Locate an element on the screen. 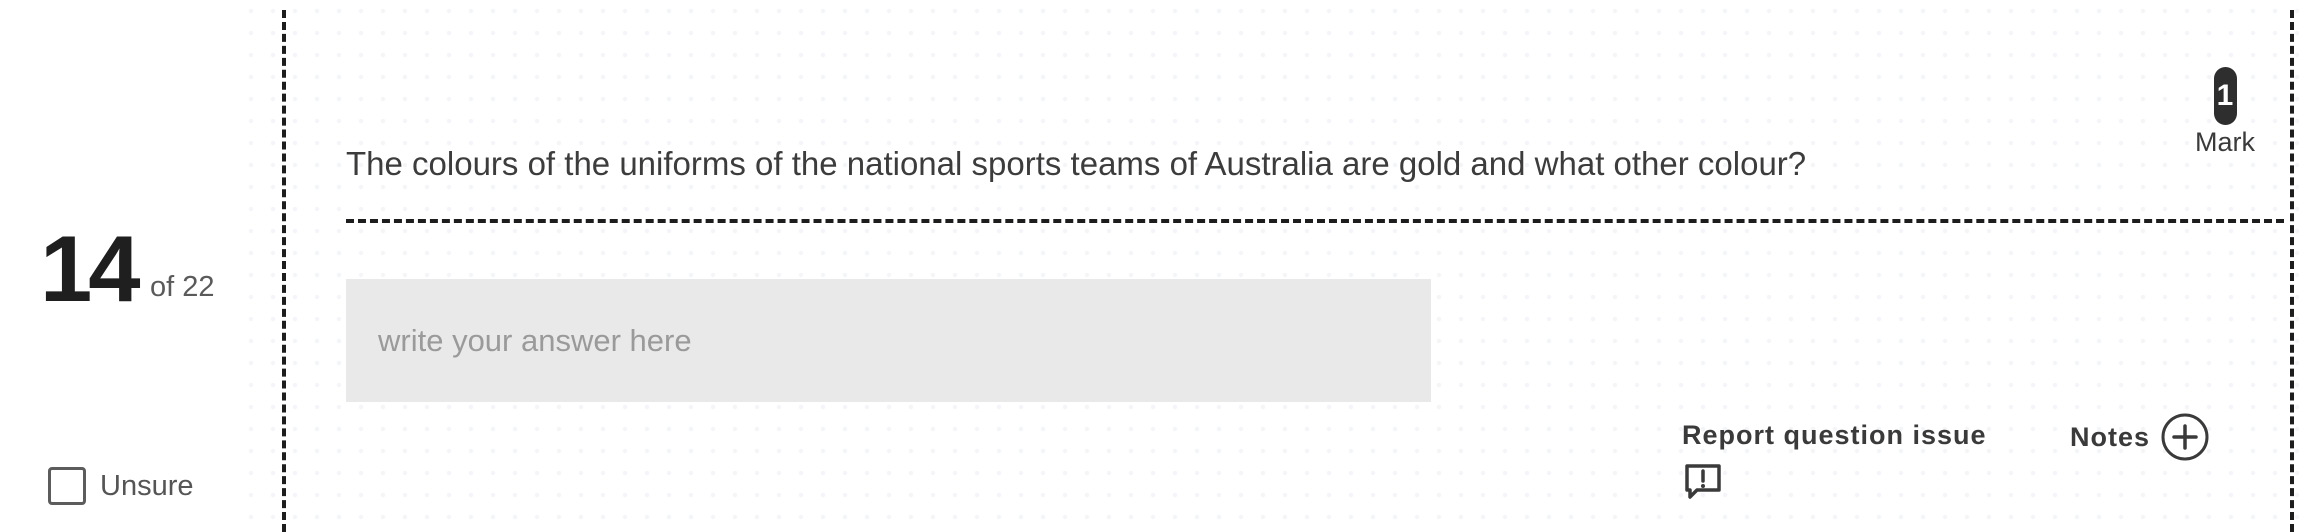  mark-indicator: 1 Mark is located at coordinates (2225, 112).